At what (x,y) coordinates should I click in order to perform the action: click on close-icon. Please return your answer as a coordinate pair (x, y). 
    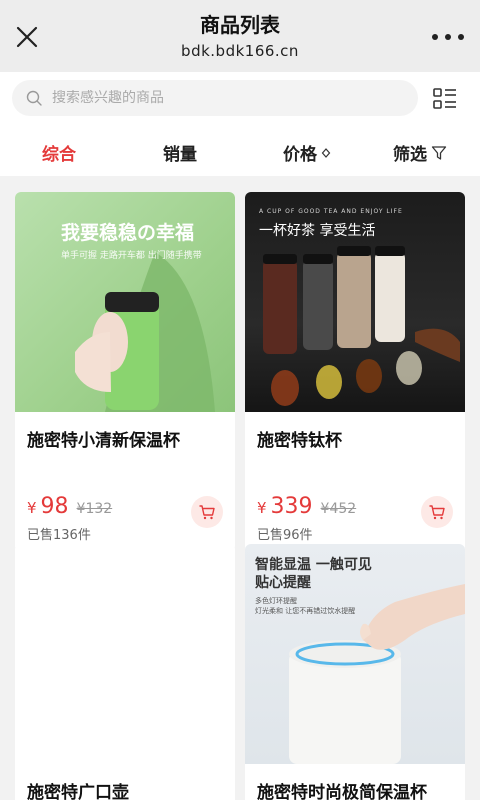
    Looking at the image, I should click on (27, 37).